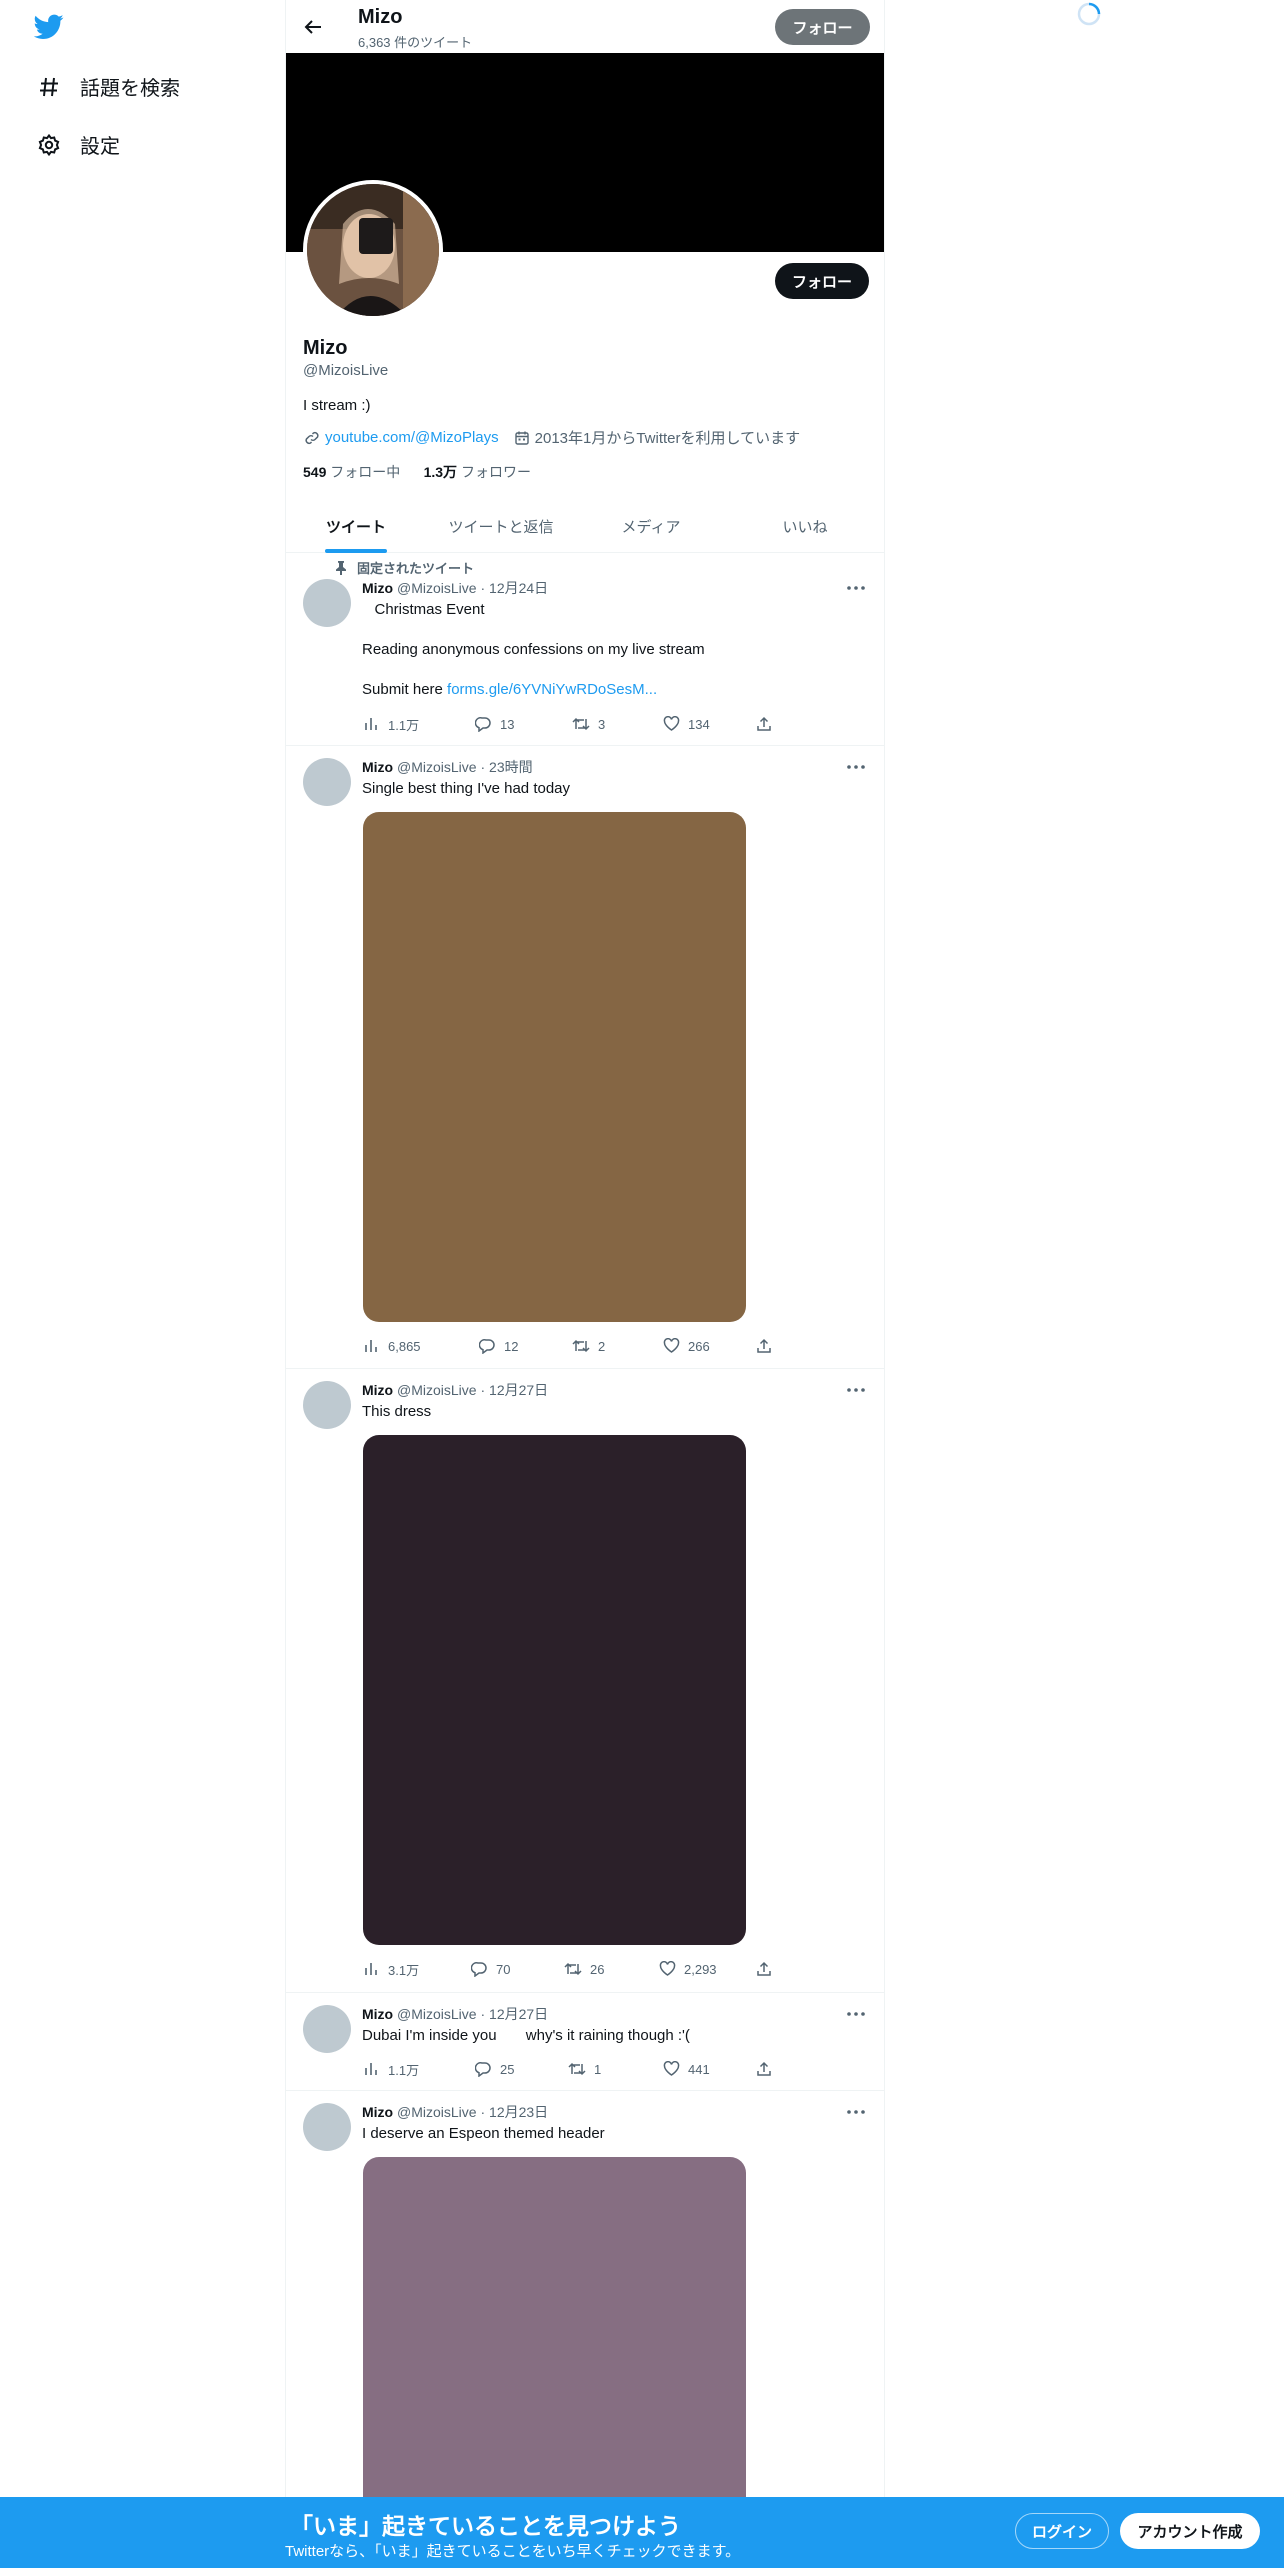 This screenshot has width=1284, height=2568. What do you see at coordinates (522, 438) in the screenshot?
I see `calendar-icon` at bounding box center [522, 438].